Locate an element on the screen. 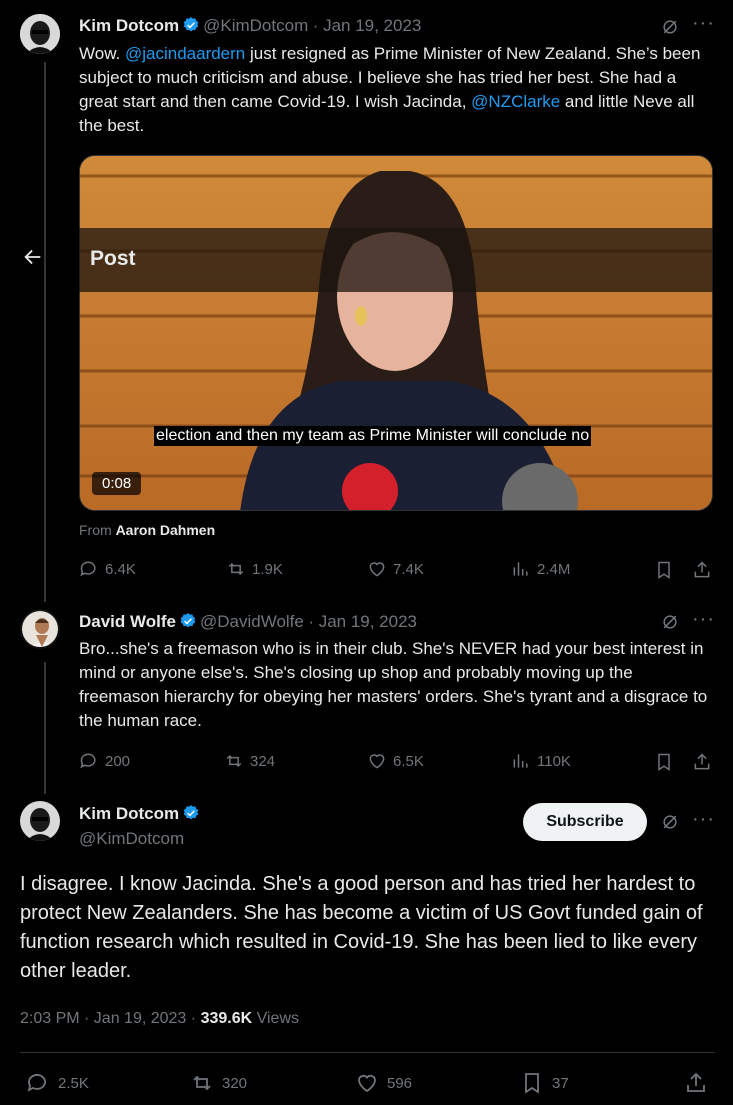 This screenshot has height=1105, width=733. source-author-link: Aaron Dahmen is located at coordinates (166, 530).